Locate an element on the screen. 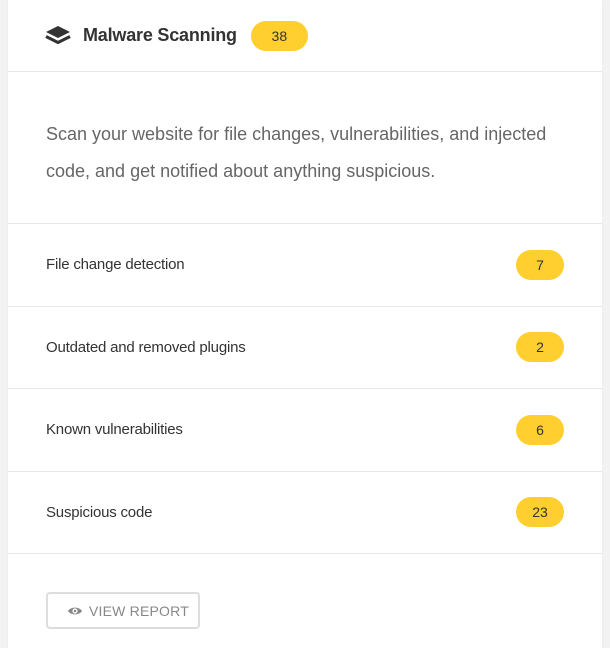  list-item-label: Known vulnerabilities is located at coordinates (114, 430).